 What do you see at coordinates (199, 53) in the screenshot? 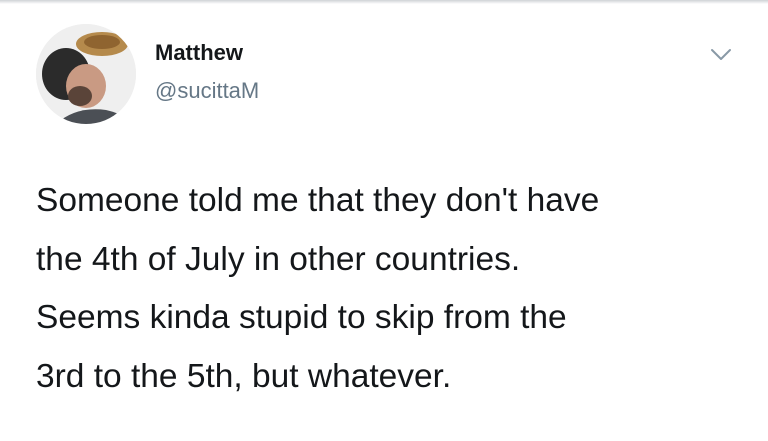
I see `author-display-name: Matthew` at bounding box center [199, 53].